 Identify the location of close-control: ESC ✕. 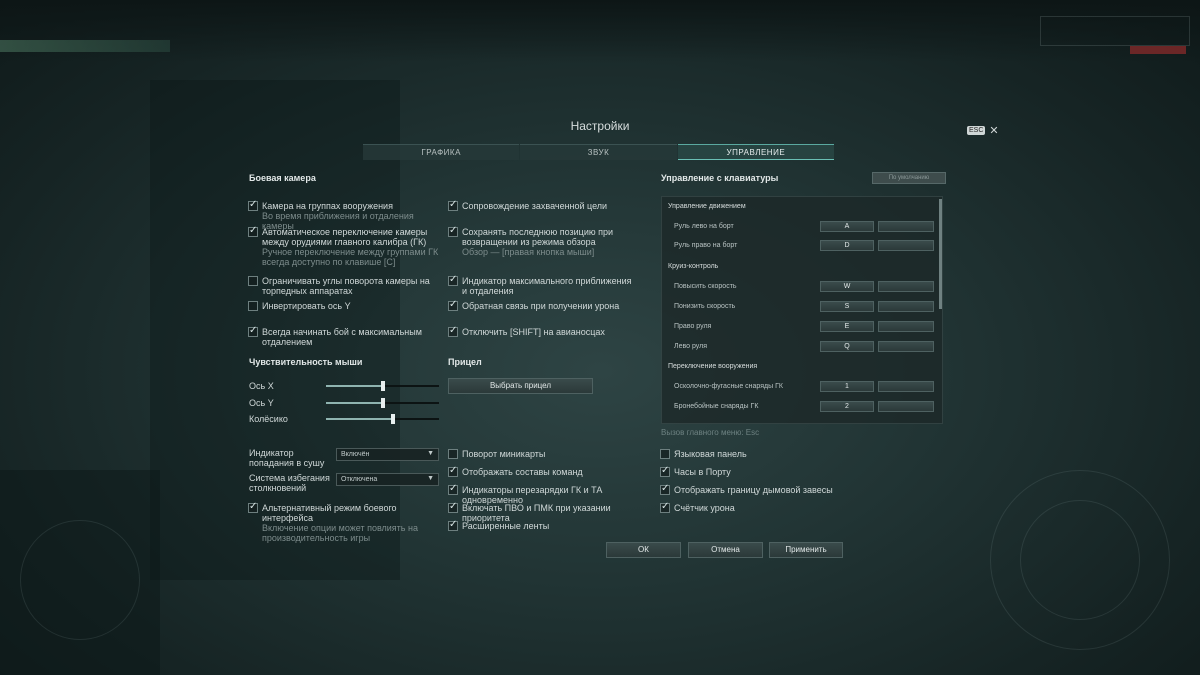
(983, 130).